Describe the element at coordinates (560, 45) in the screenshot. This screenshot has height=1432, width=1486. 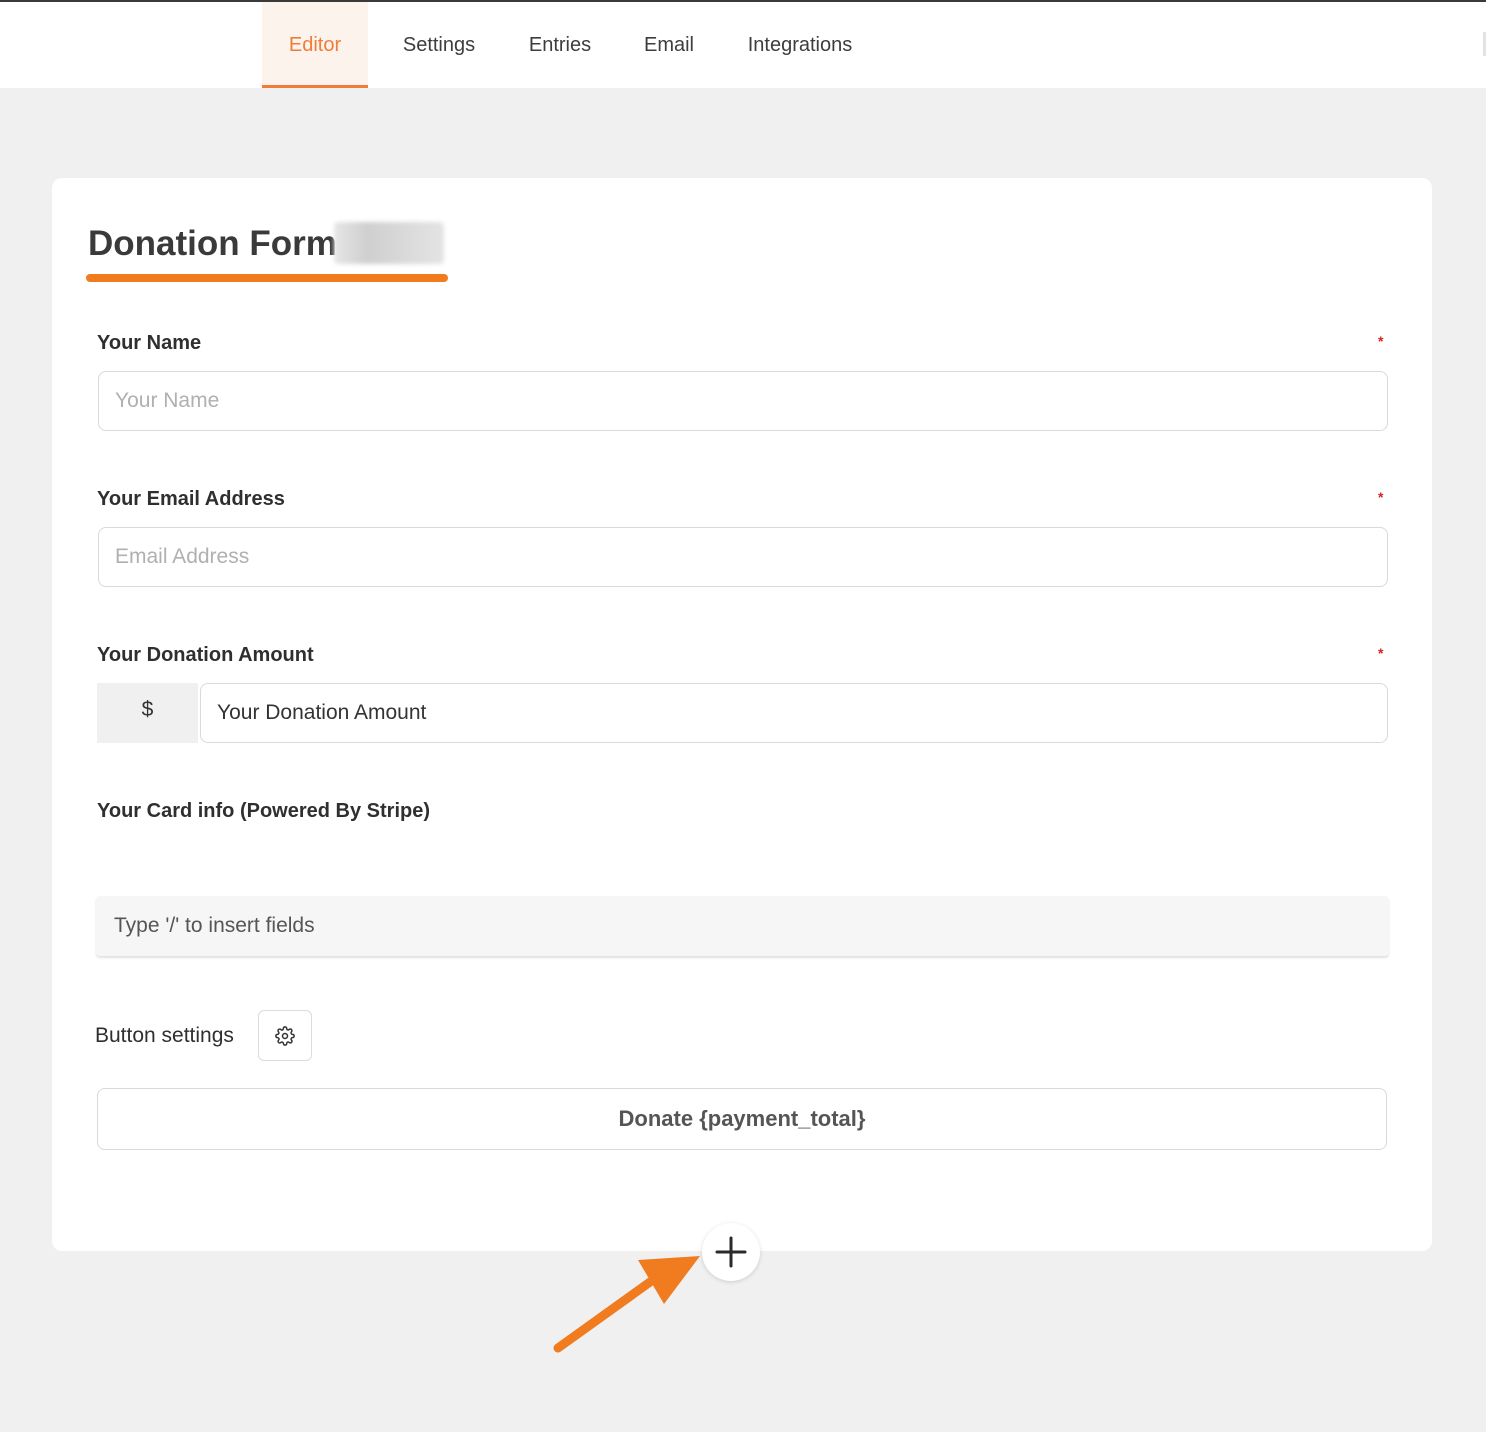
I see `tab-entries: Entries` at that location.